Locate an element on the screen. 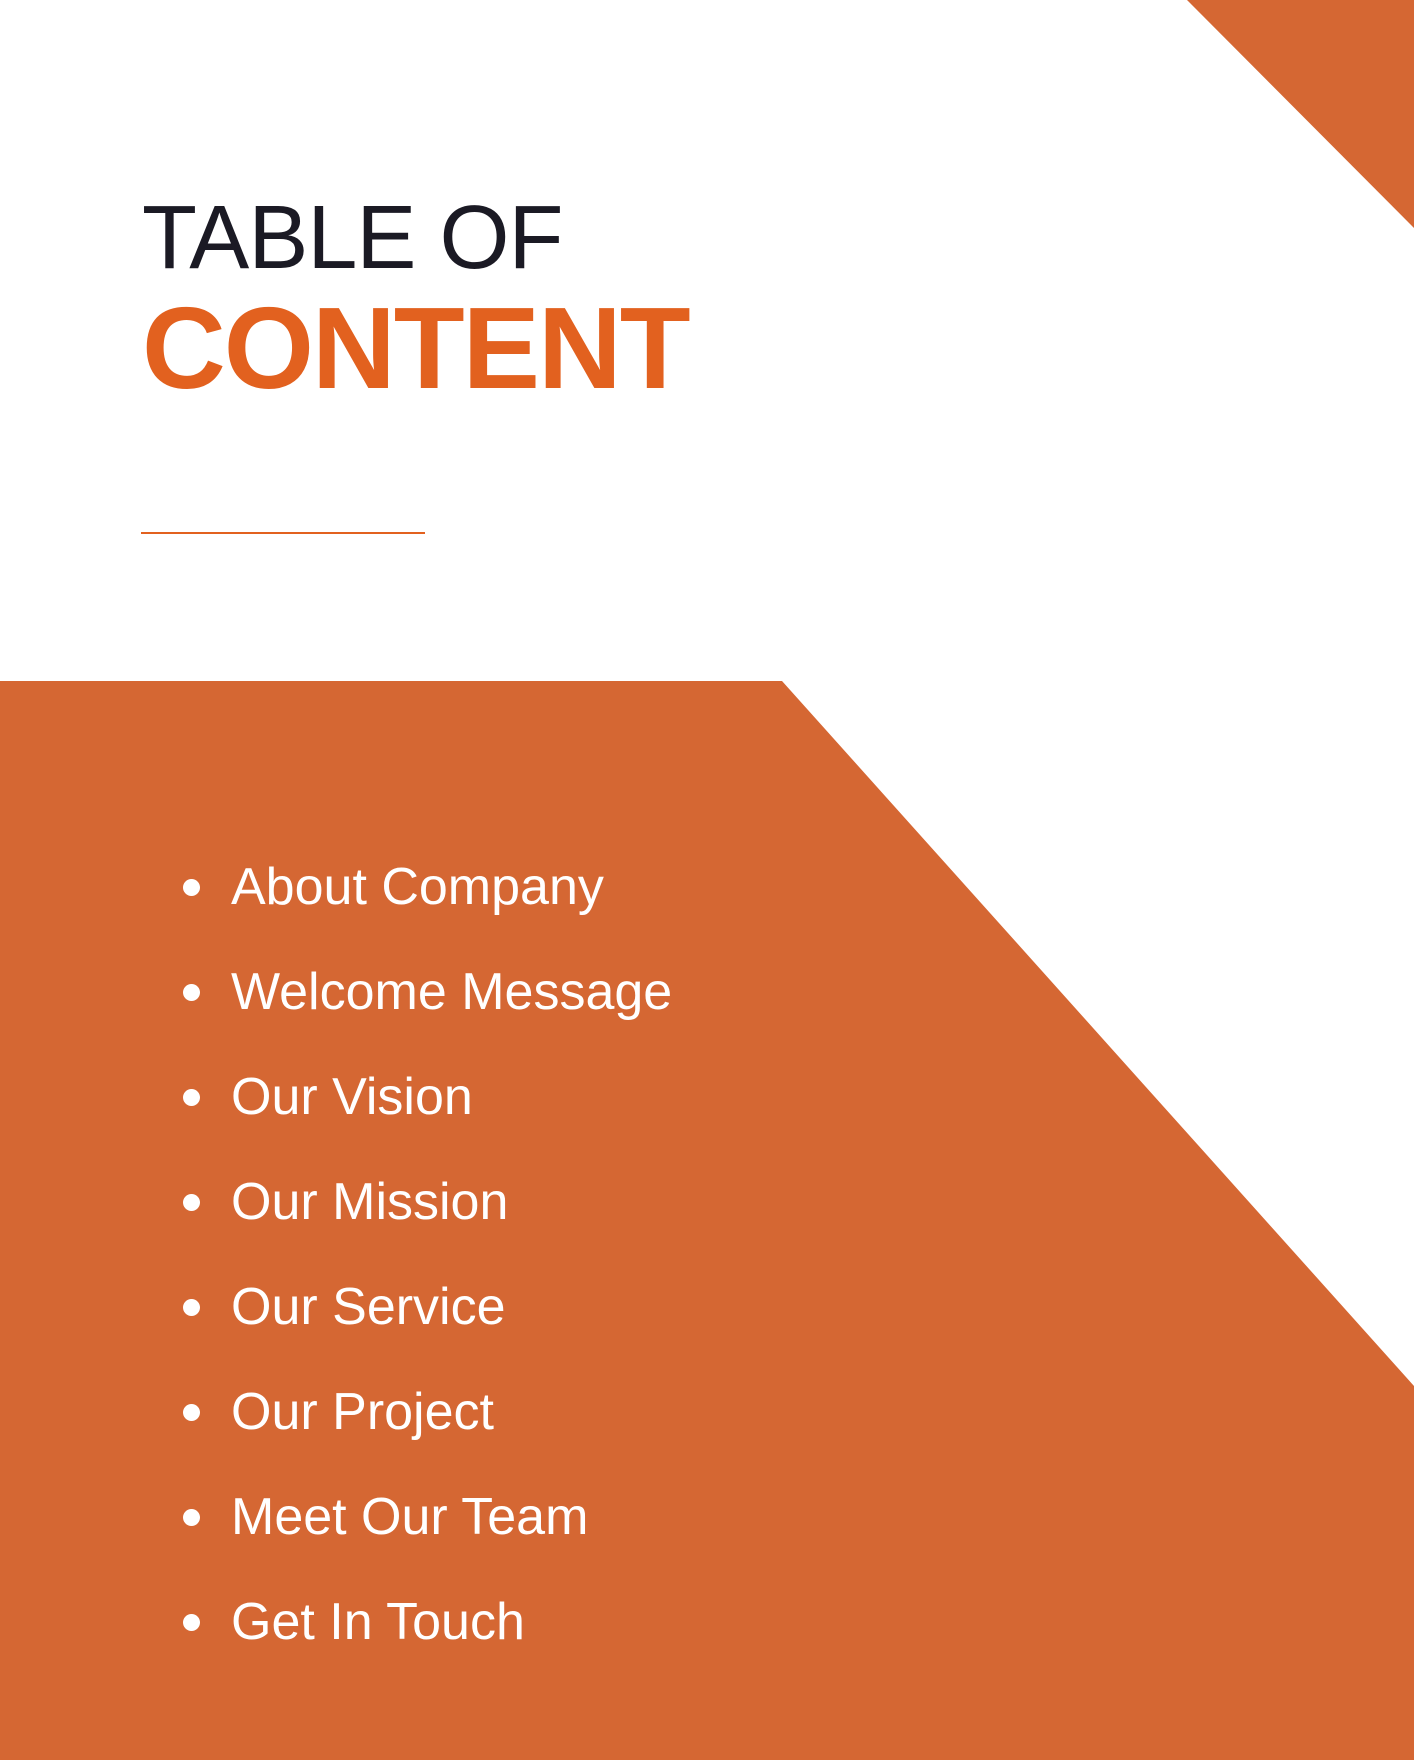  toc-item-about-company: About Company is located at coordinates (427, 887).